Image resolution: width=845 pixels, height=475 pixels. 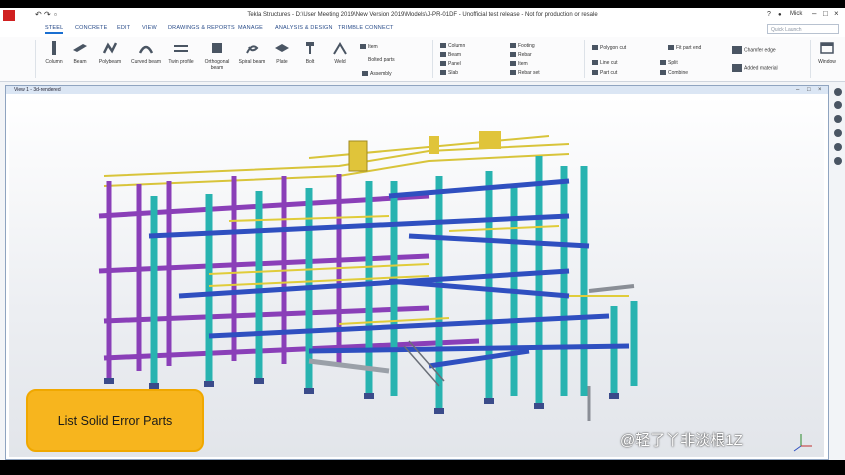 What do you see at coordinates (310, 62) in the screenshot?
I see `bolt-label: Bolt` at bounding box center [310, 62].